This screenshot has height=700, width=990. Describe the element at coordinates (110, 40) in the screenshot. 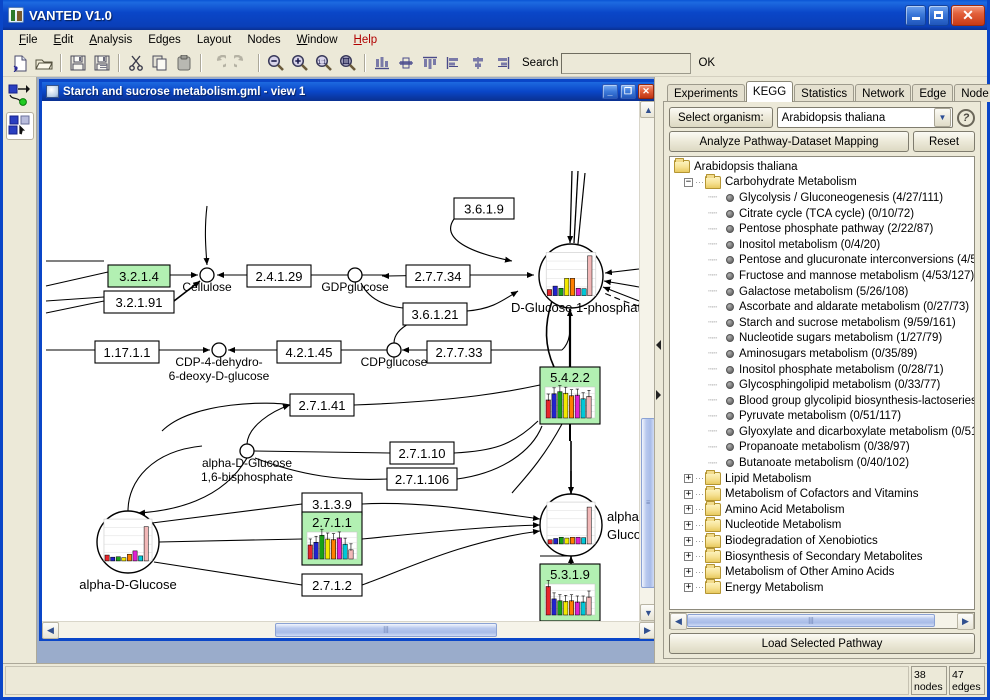

I see `menu-analysis: Analysis` at that location.